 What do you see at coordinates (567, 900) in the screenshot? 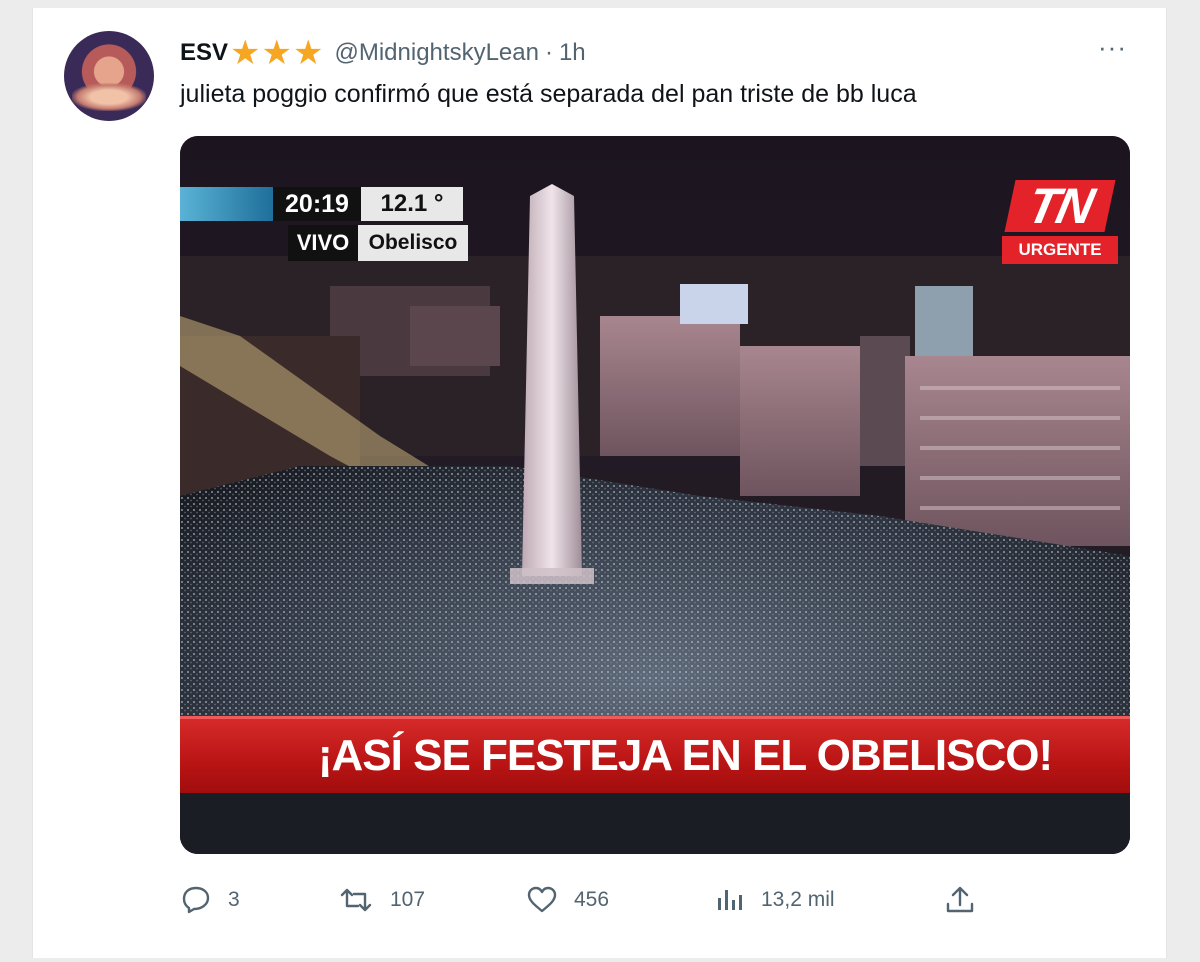
I see `like-button: 456` at bounding box center [567, 900].